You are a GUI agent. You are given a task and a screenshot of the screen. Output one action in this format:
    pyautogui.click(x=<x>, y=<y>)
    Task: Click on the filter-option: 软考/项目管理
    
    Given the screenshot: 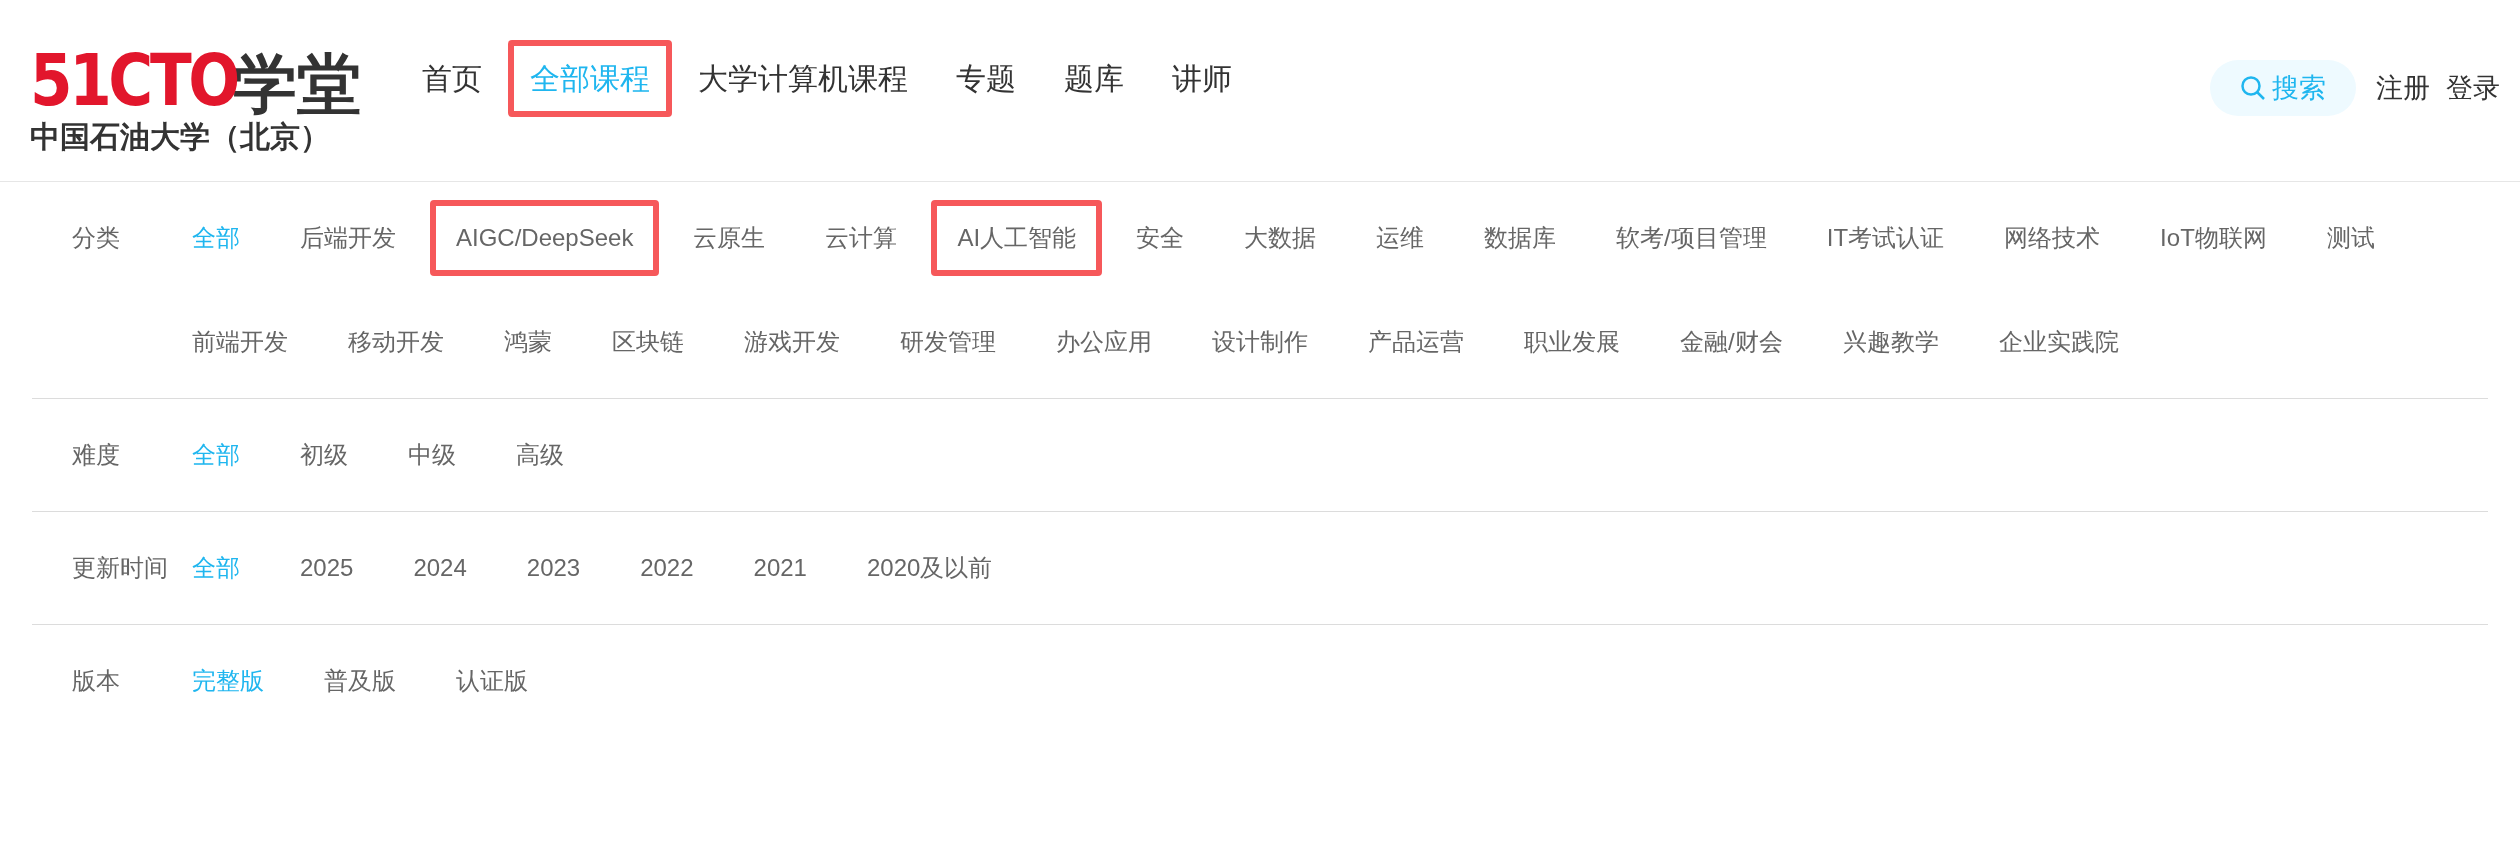 What is the action you would take?
    pyautogui.click(x=1691, y=238)
    